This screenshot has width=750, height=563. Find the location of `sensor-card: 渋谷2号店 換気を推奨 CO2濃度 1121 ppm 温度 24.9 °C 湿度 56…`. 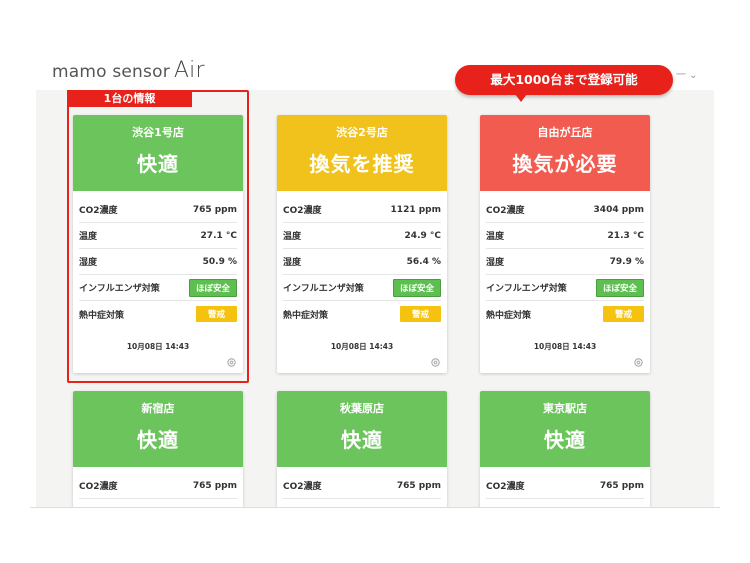

sensor-card: 渋谷2号店 換気を推奨 CO2濃度 1121 ppm 温度 24.9 °C 湿度 56… is located at coordinates (362, 244).